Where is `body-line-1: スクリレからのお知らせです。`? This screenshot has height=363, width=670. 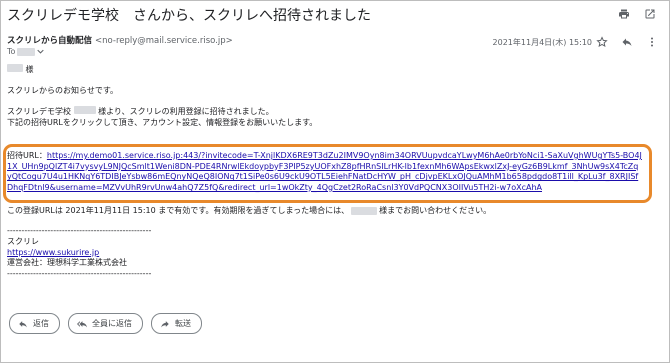
body-line-1: スクリレからのお知らせです。 is located at coordinates (63, 90).